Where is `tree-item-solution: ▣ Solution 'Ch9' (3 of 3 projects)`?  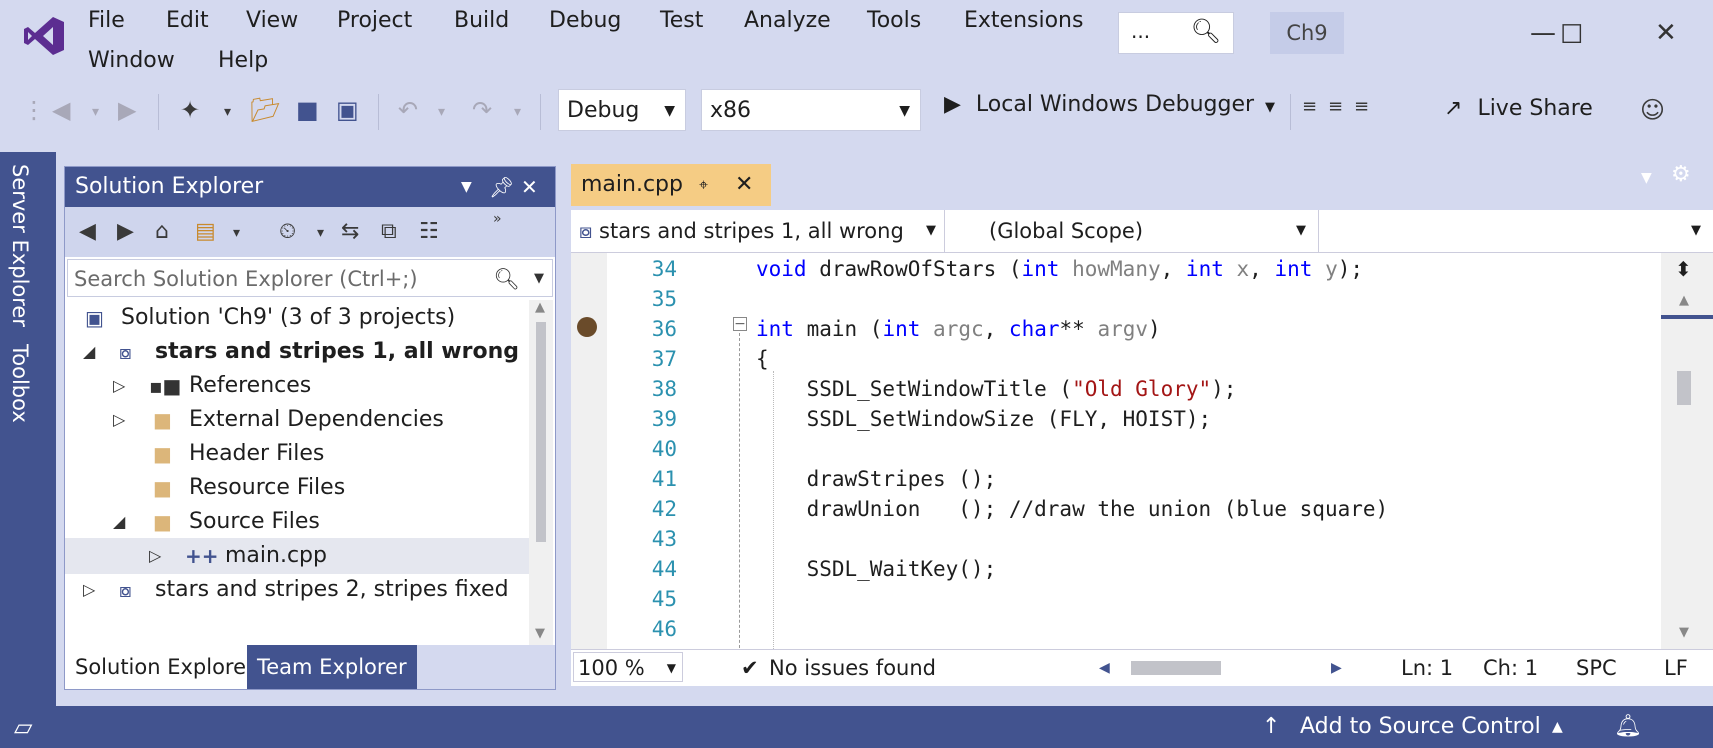 tree-item-solution: ▣ Solution 'Ch9' (3 of 3 projects) is located at coordinates (297, 318).